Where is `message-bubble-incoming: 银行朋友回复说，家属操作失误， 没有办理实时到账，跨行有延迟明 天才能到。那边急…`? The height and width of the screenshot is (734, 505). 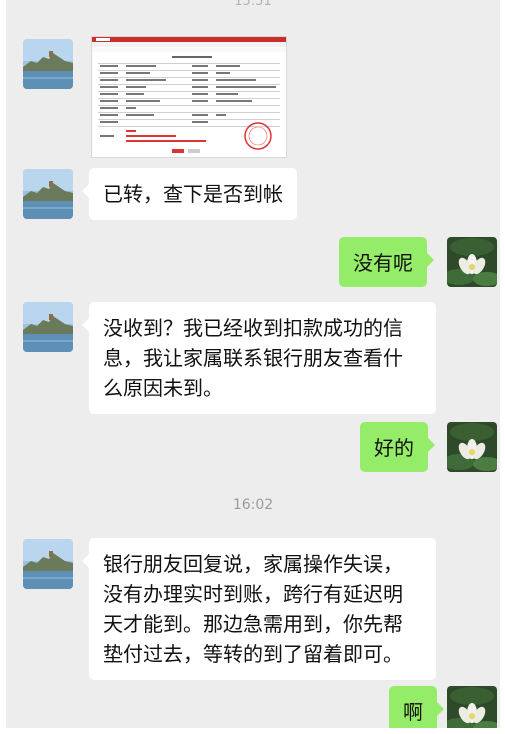
message-bubble-incoming: 银行朋友回复说，家属操作失误， 没有办理实时到账，跨行有延迟明 天才能到。那边急… is located at coordinates (259, 609).